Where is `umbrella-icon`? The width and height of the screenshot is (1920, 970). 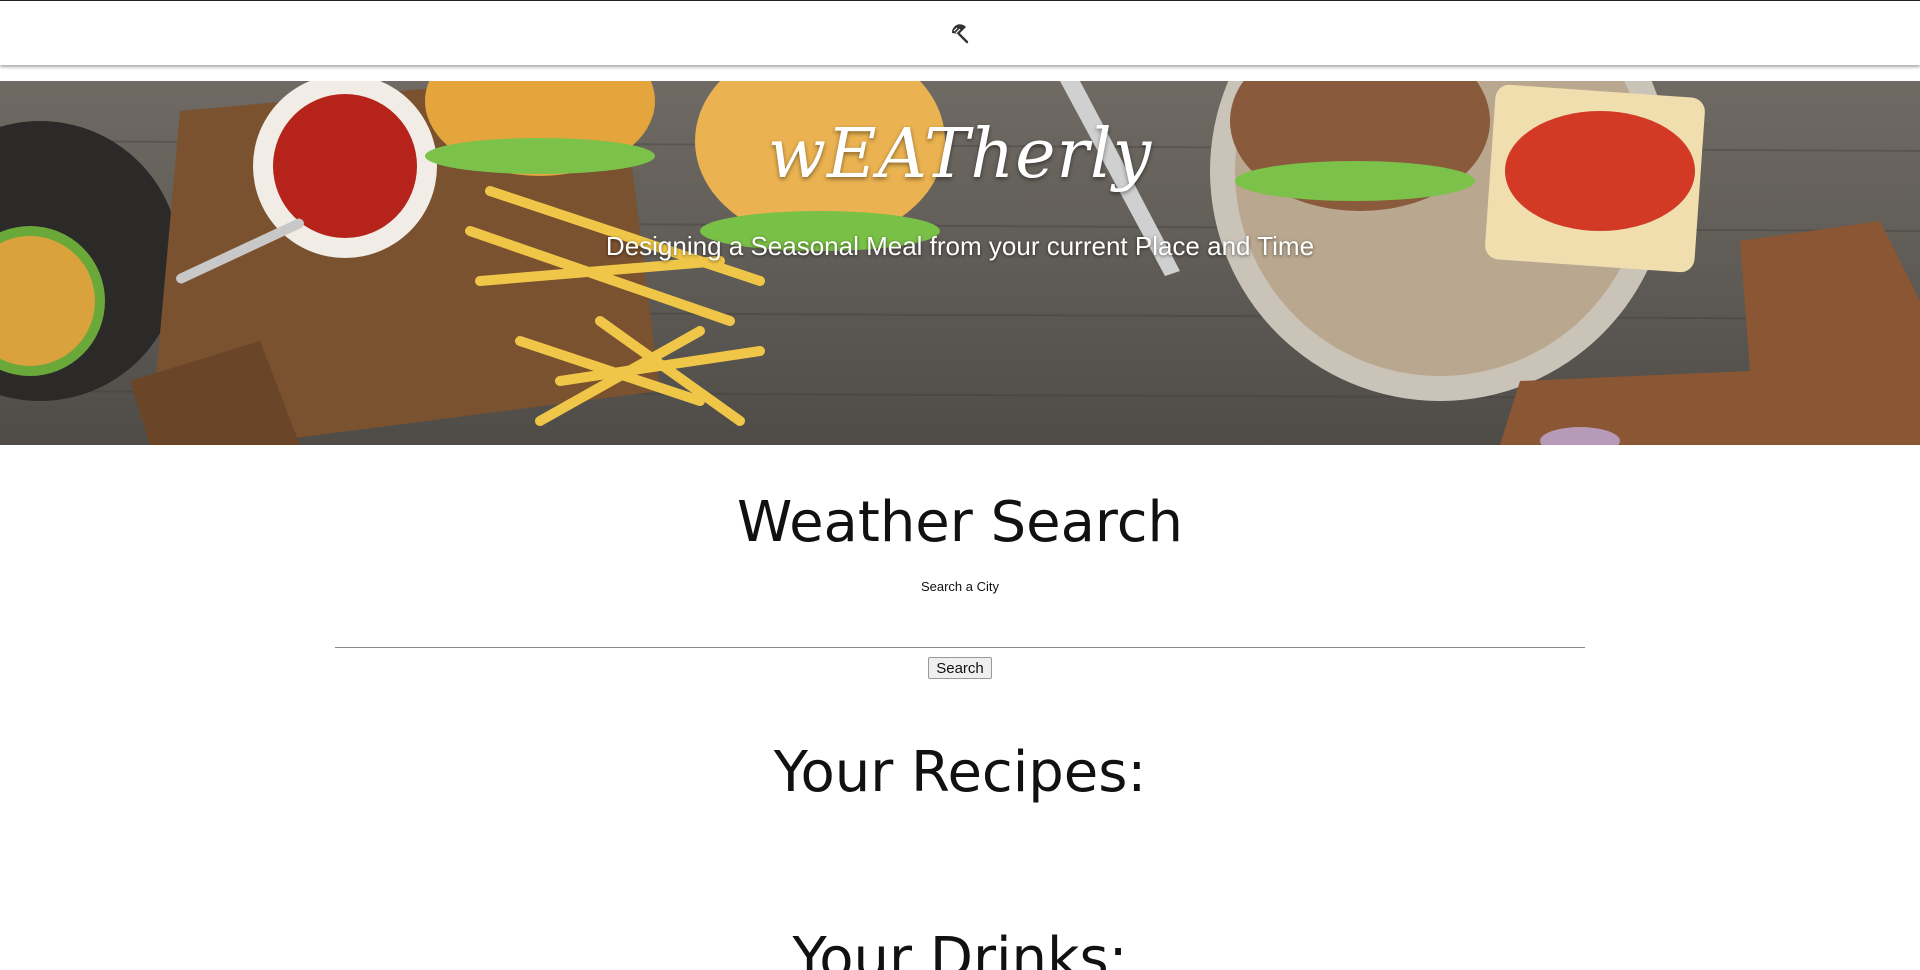 umbrella-icon is located at coordinates (960, 33).